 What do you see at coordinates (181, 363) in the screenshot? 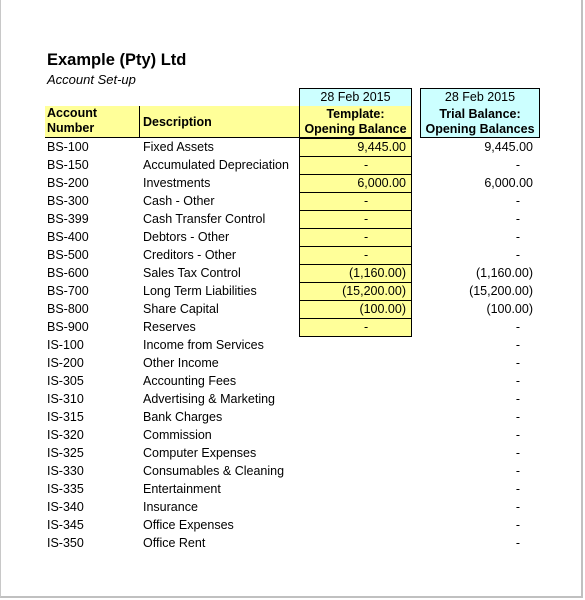
I see `account-description: Other Income` at bounding box center [181, 363].